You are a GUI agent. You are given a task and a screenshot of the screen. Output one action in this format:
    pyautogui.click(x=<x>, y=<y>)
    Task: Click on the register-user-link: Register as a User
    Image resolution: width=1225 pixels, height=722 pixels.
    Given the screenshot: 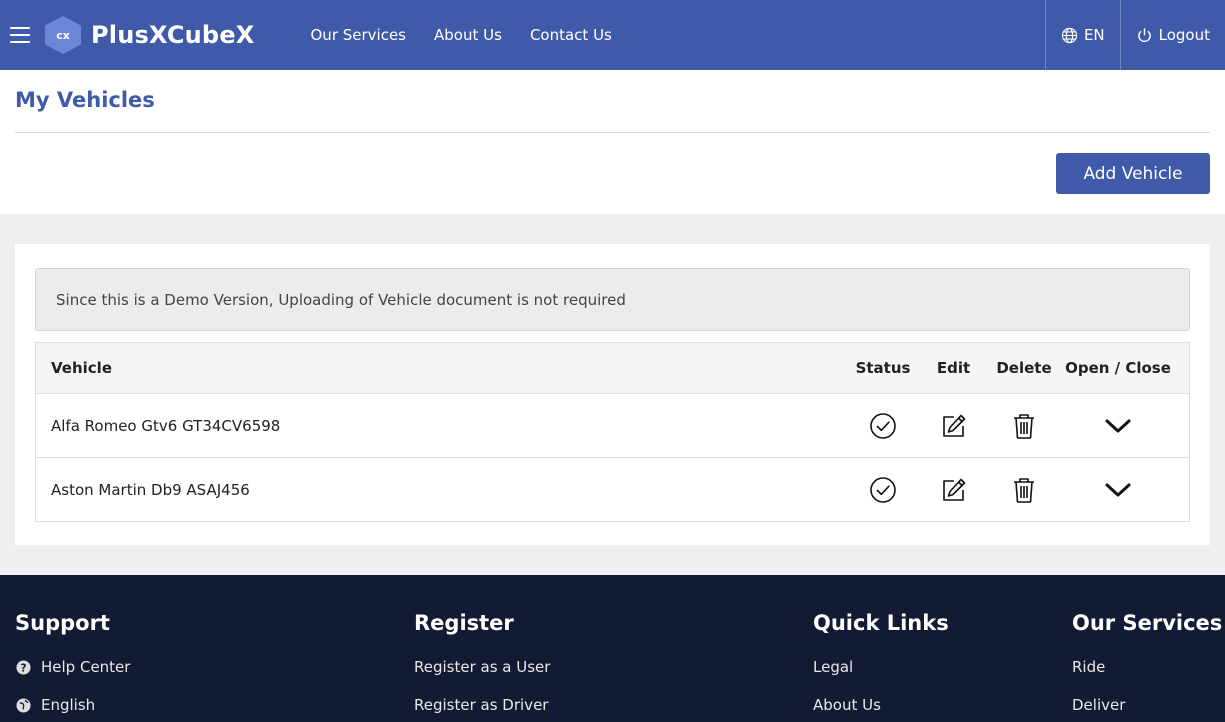 What is the action you would take?
    pyautogui.click(x=482, y=667)
    